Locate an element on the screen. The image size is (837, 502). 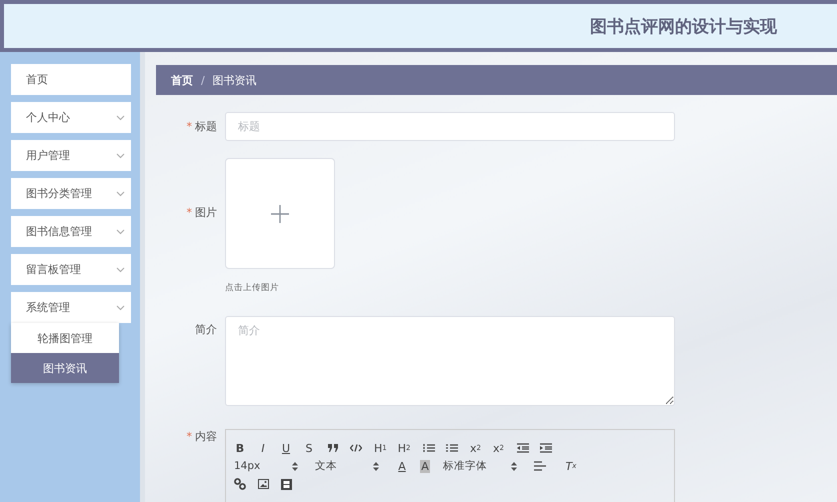
superscript-button: x$^{2}$ is located at coordinates (498, 448).